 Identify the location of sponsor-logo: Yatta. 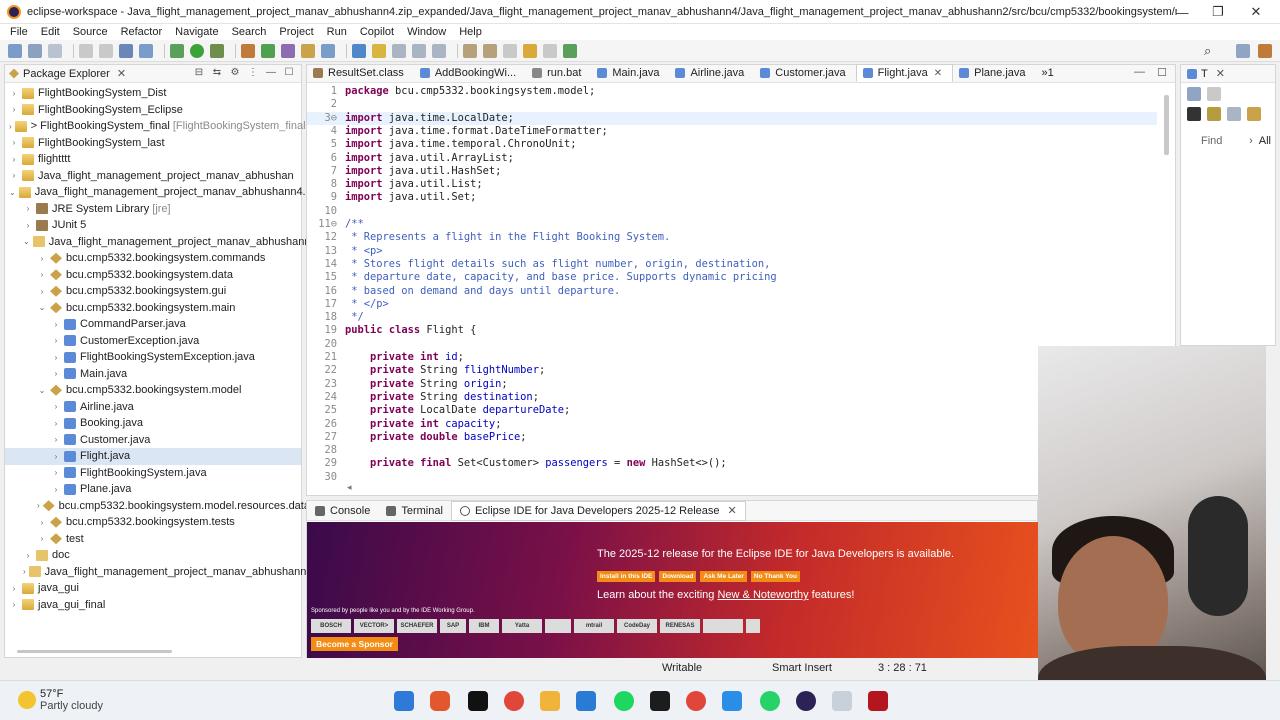
(522, 626).